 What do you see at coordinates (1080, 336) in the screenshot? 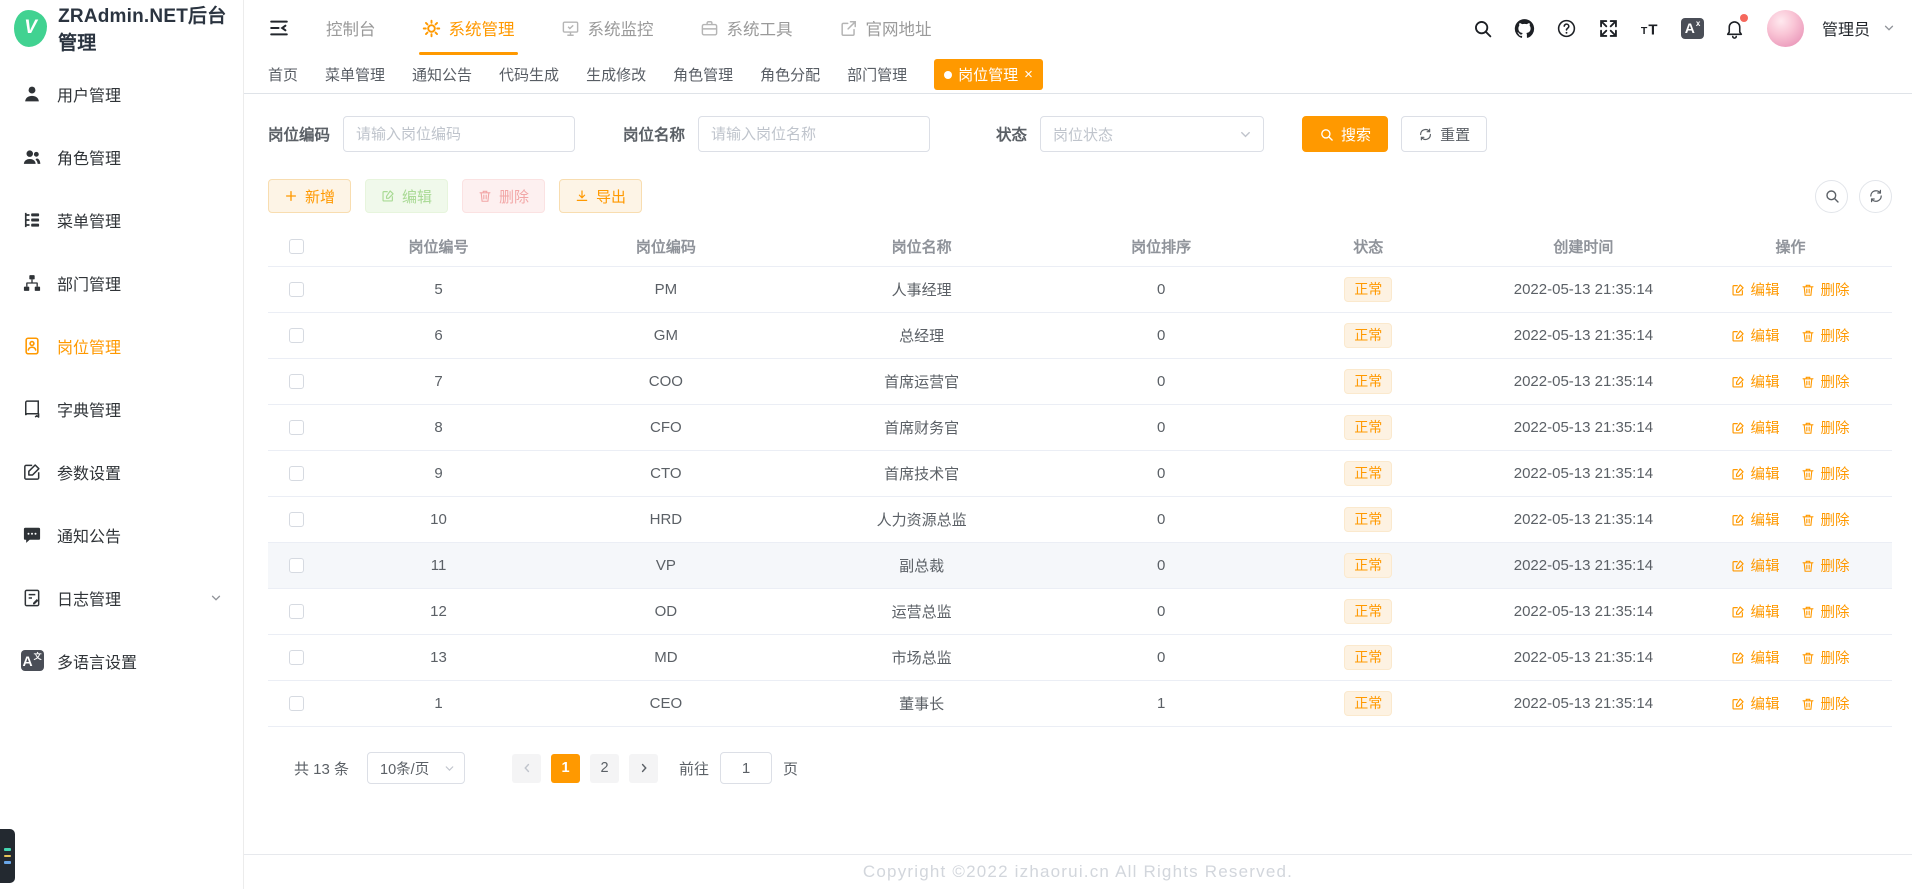
I see `table-row: 6 GM 总经理 0 正常 2022-05-13 21:35:14 编辑 删除` at bounding box center [1080, 336].